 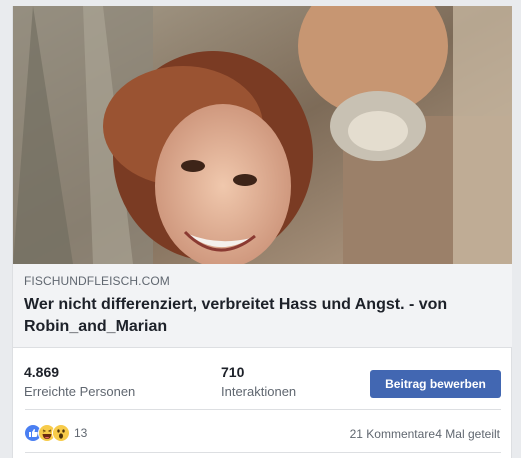 What do you see at coordinates (233, 372) in the screenshot?
I see `engagement-value: 710` at bounding box center [233, 372].